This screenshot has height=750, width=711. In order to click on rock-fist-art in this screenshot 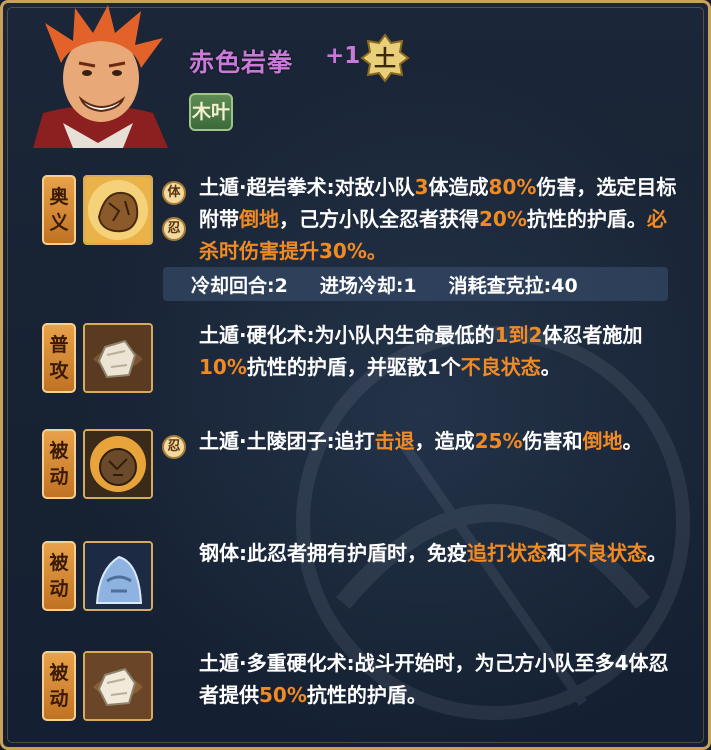, I will do `click(118, 210)`.